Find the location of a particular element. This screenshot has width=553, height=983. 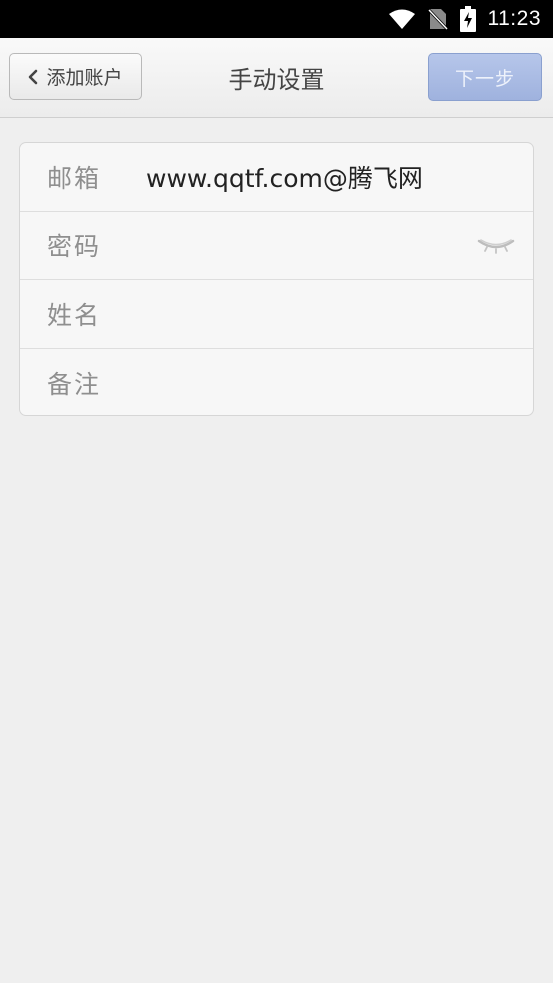

chevron-left-icon is located at coordinates (33, 77).